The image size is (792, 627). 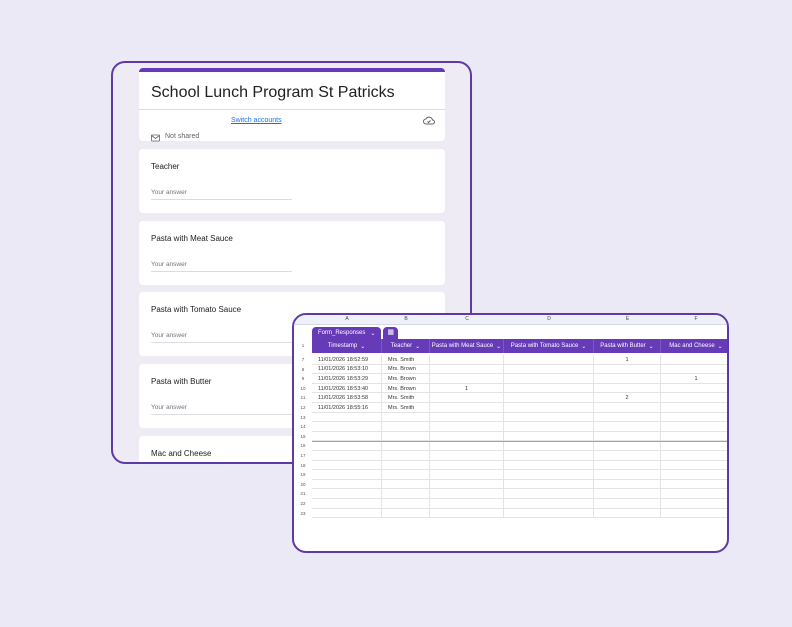 What do you see at coordinates (406, 346) in the screenshot?
I see `header-teacher: Teacher ⌄` at bounding box center [406, 346].